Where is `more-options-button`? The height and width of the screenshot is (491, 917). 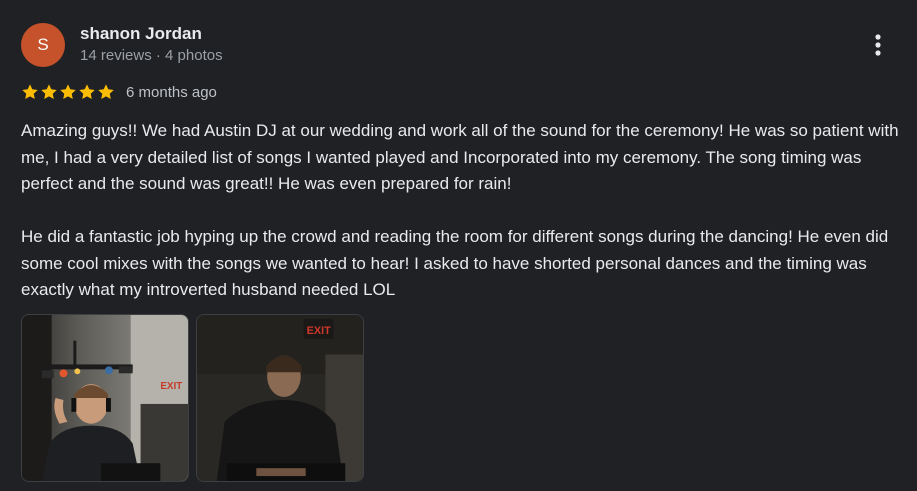 more-options-button is located at coordinates (878, 45).